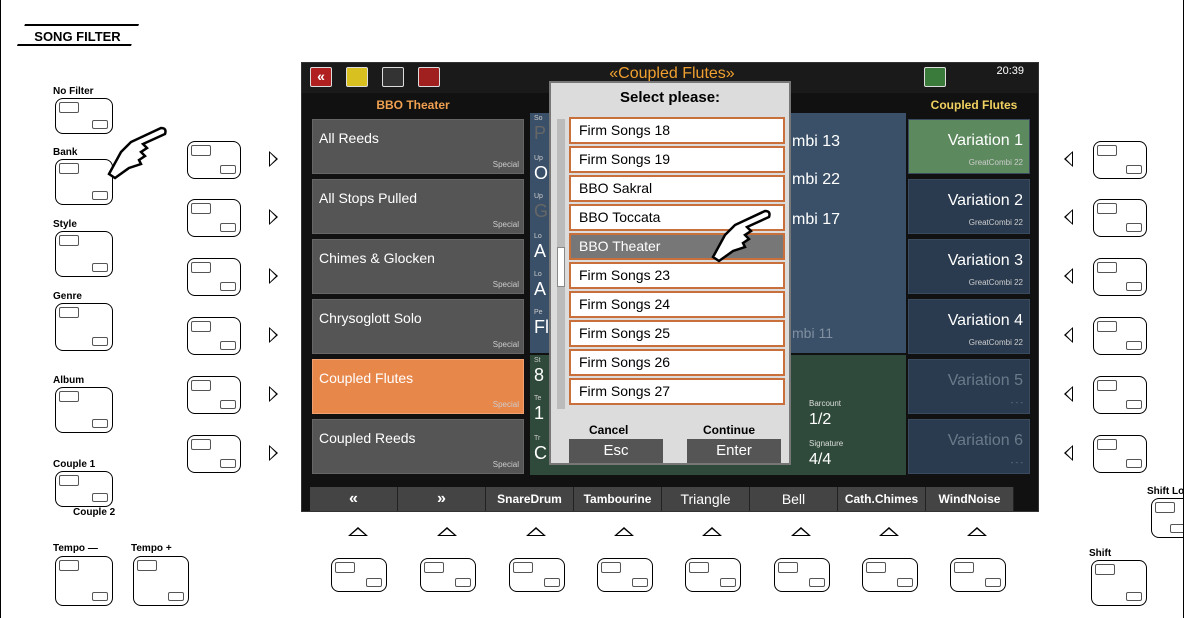 The width and height of the screenshot is (1184, 618). What do you see at coordinates (429, 77) in the screenshot?
I see `trash-icon` at bounding box center [429, 77].